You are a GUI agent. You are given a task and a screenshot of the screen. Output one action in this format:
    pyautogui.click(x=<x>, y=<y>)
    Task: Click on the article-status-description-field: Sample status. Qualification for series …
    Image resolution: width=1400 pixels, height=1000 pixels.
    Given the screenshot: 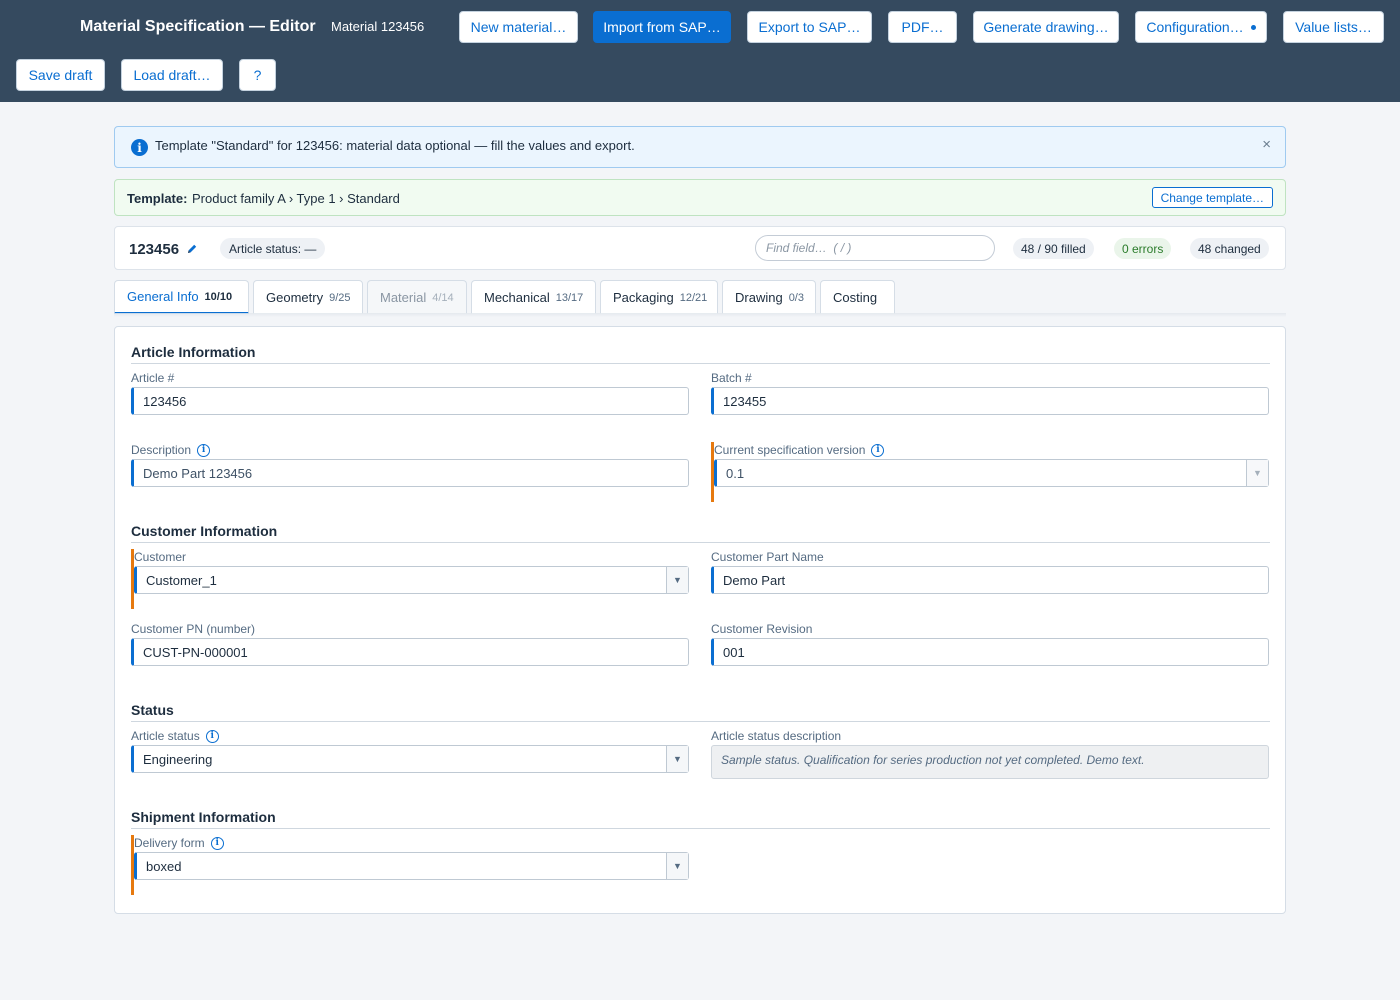 What is the action you would take?
    pyautogui.click(x=990, y=762)
    